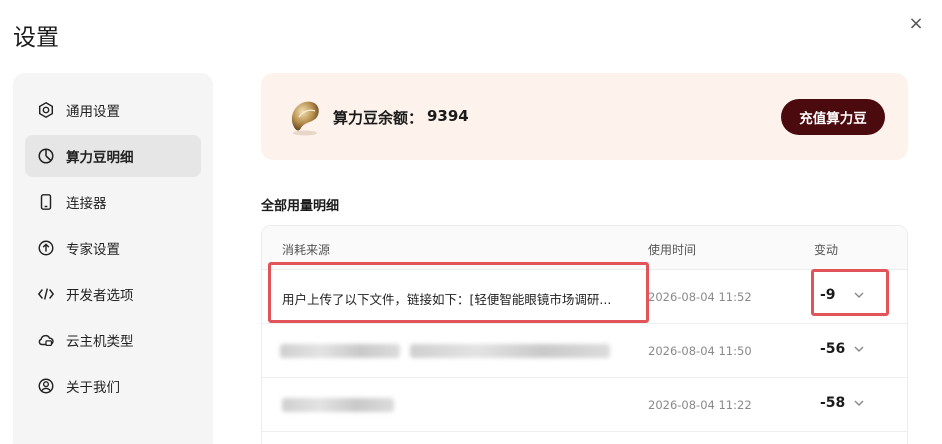 The height and width of the screenshot is (444, 942). Describe the element at coordinates (93, 112) in the screenshot. I see `sidebar-item-label: 通用设置` at that location.